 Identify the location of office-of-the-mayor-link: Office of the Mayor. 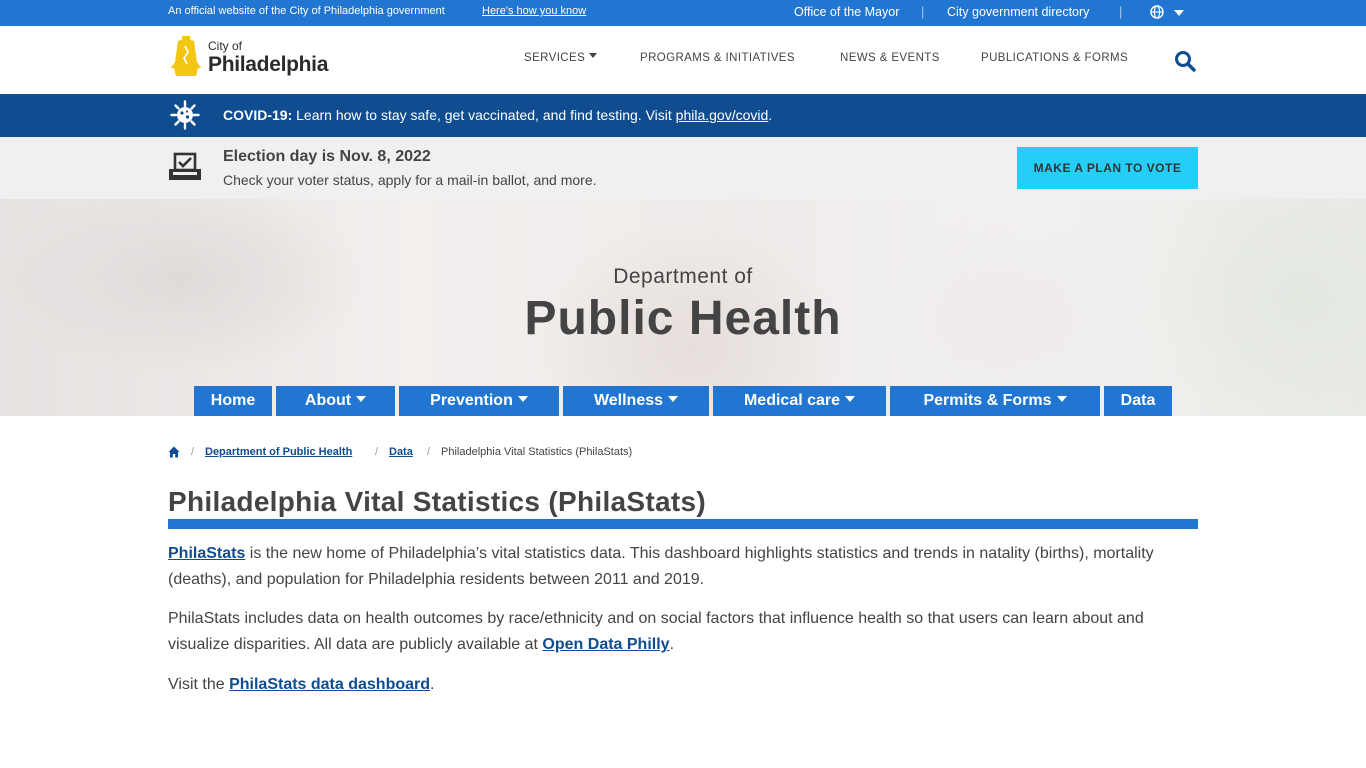
(846, 12).